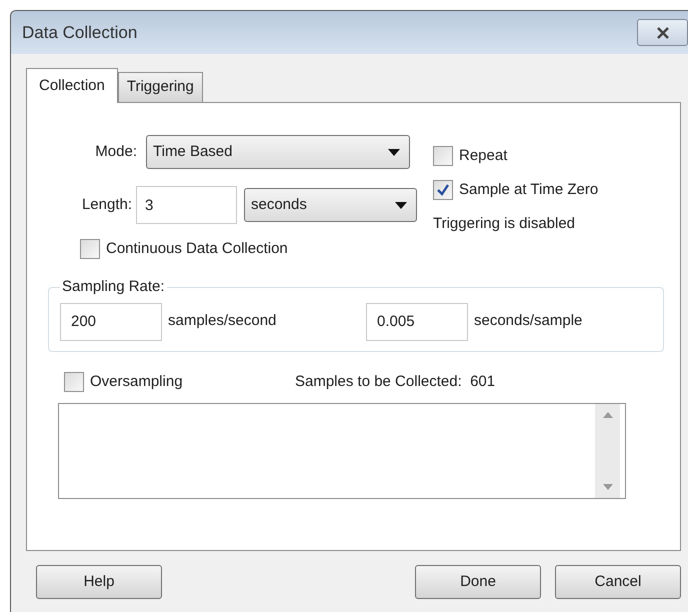 This screenshot has height=612, width=688. Describe the element at coordinates (528, 321) in the screenshot. I see `unit-label: seconds/sample` at that location.